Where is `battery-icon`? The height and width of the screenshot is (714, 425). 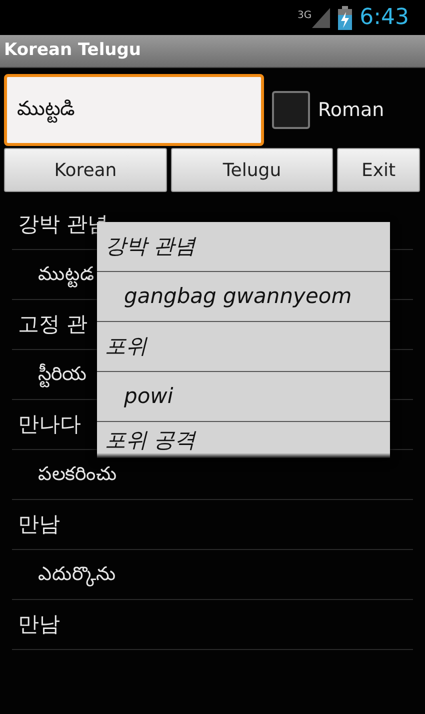
battery-icon is located at coordinates (345, 18).